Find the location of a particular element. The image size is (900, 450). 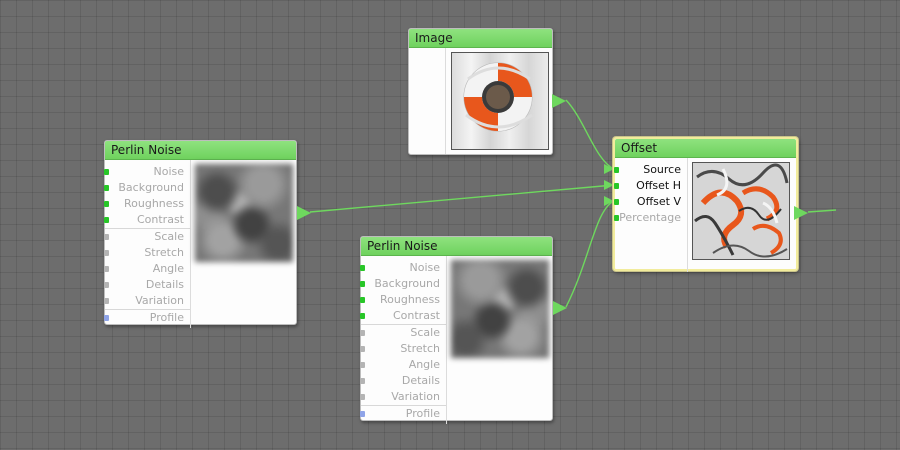

image-node: Image is located at coordinates (487, 91).